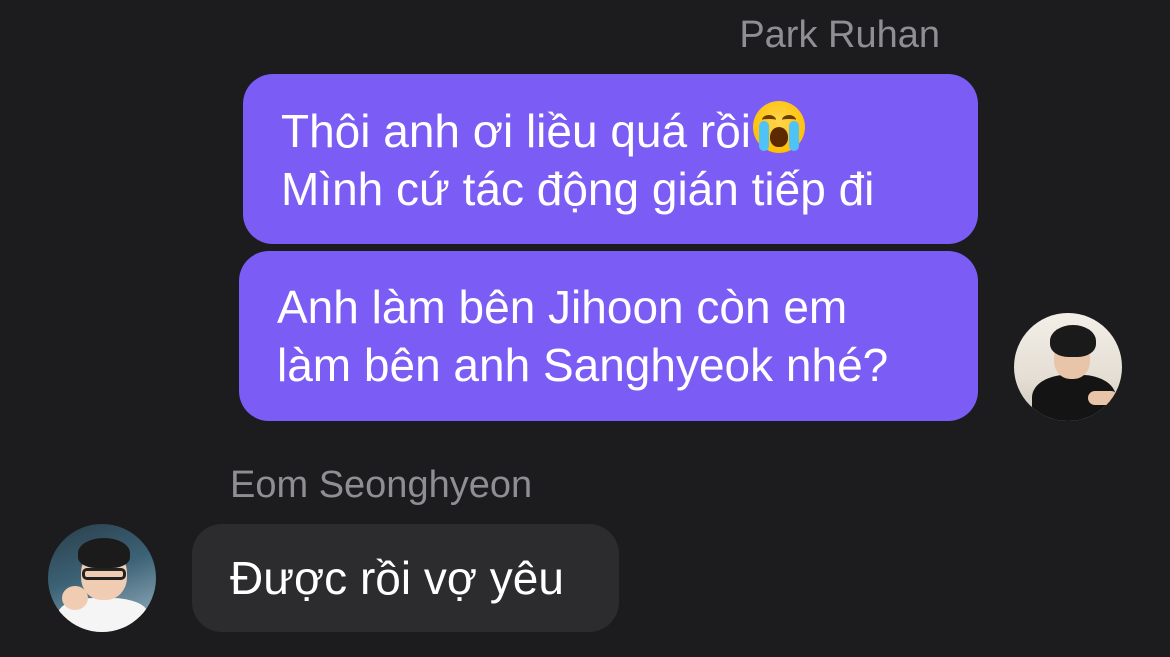 The height and width of the screenshot is (657, 1170). Describe the element at coordinates (839, 35) in the screenshot. I see `sender-name-park-ruhan: Park Ruhan` at that location.